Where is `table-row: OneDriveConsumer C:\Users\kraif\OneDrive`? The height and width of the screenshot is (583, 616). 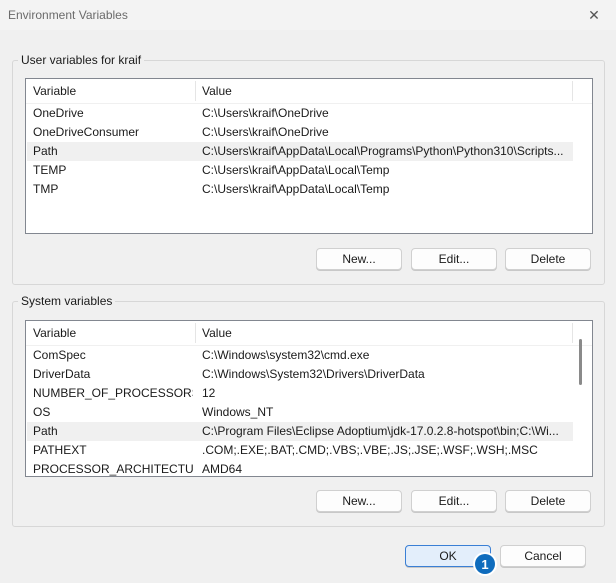
table-row: OneDriveConsumer C:\Users\kraif\OneDrive is located at coordinates (300, 132).